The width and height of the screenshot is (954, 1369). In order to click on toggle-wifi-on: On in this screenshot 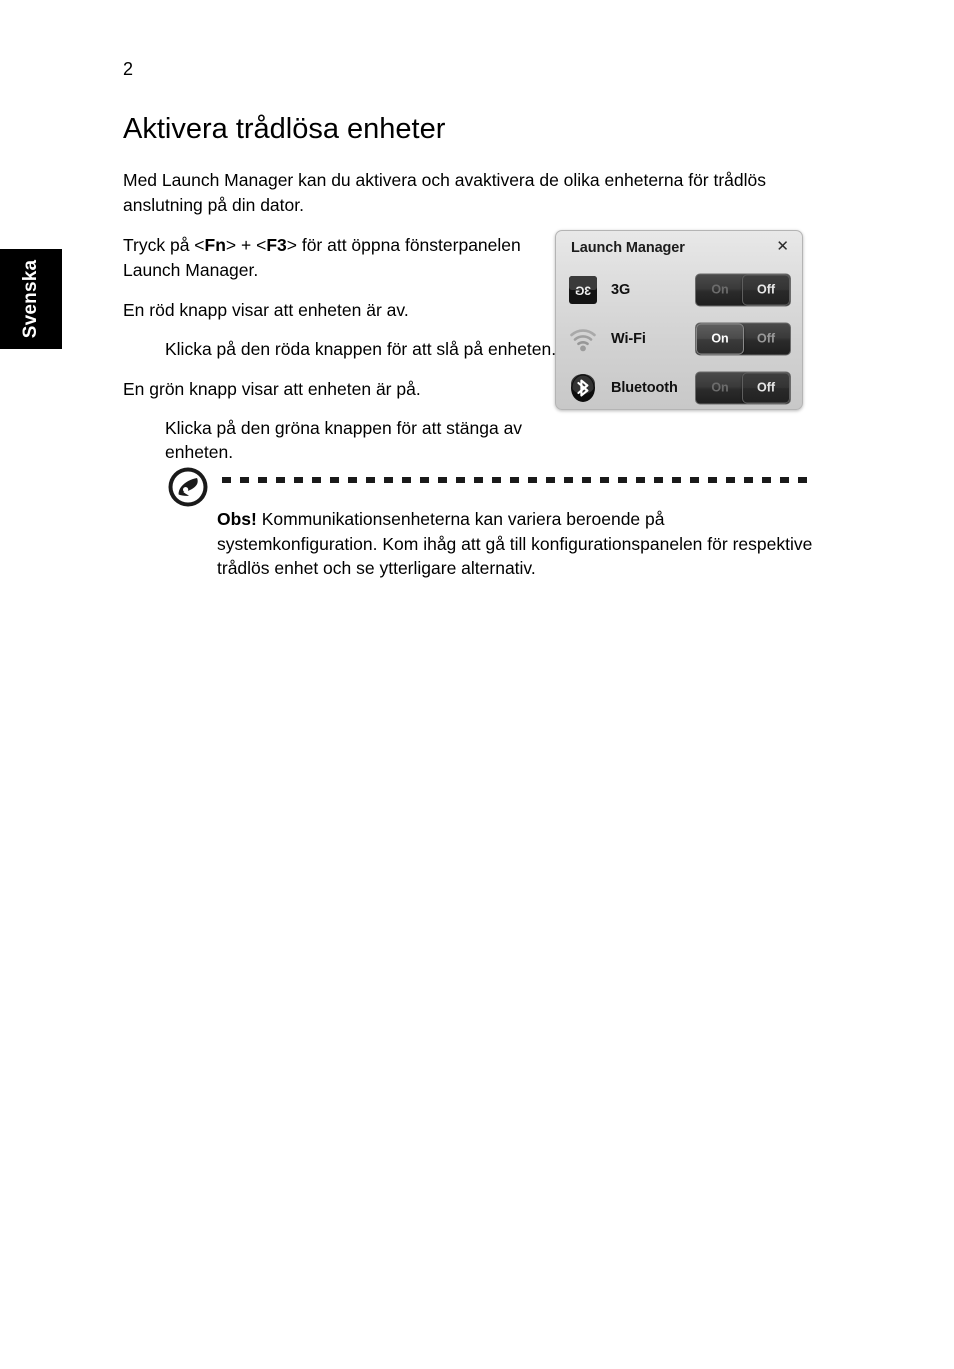, I will do `click(720, 338)`.